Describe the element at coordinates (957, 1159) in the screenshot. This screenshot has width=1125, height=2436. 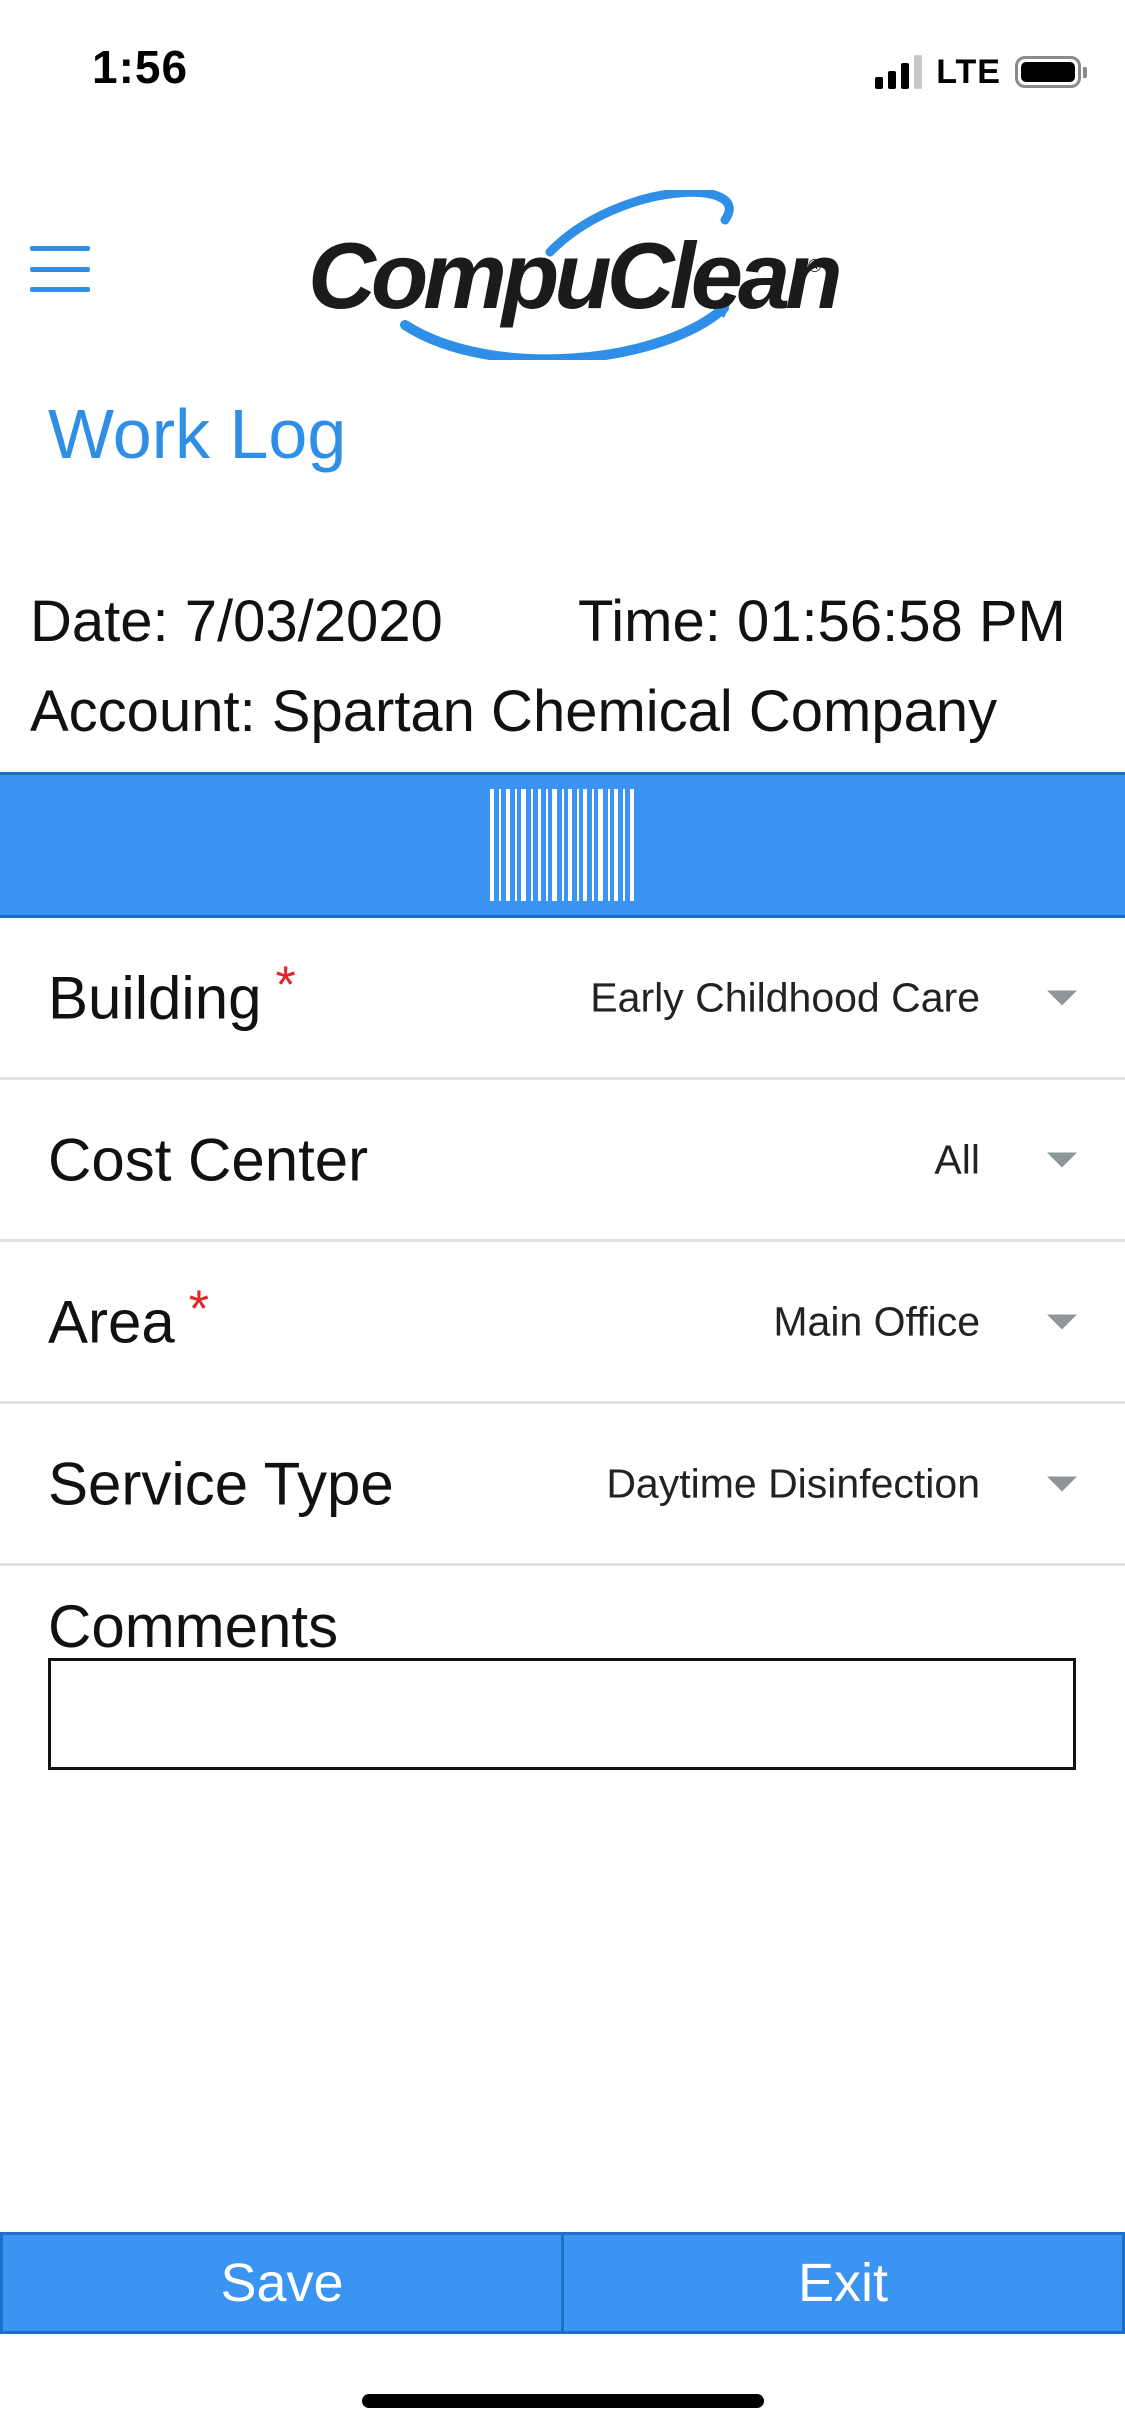
I see `cost-center-value: All` at that location.